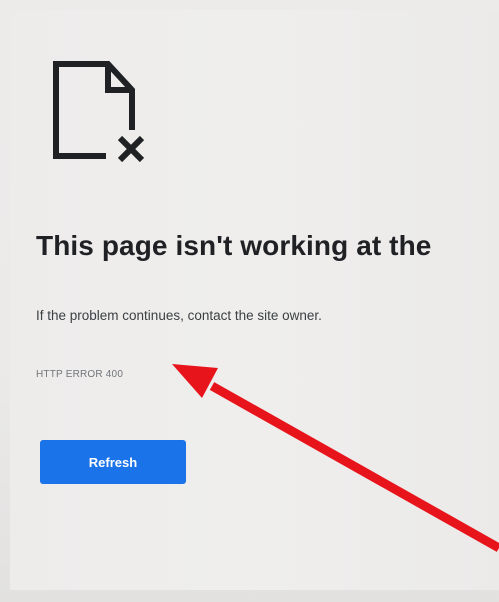  Describe the element at coordinates (234, 245) in the screenshot. I see `page-title: This page isn't working at the` at that location.